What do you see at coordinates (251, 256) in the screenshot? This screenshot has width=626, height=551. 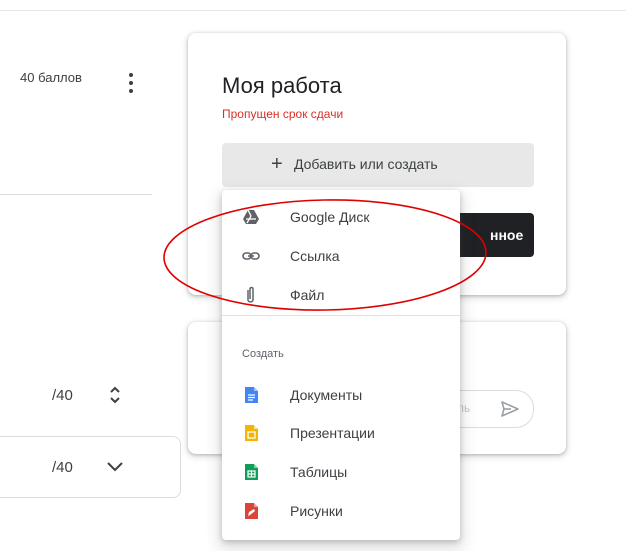 I see `link-icon` at bounding box center [251, 256].